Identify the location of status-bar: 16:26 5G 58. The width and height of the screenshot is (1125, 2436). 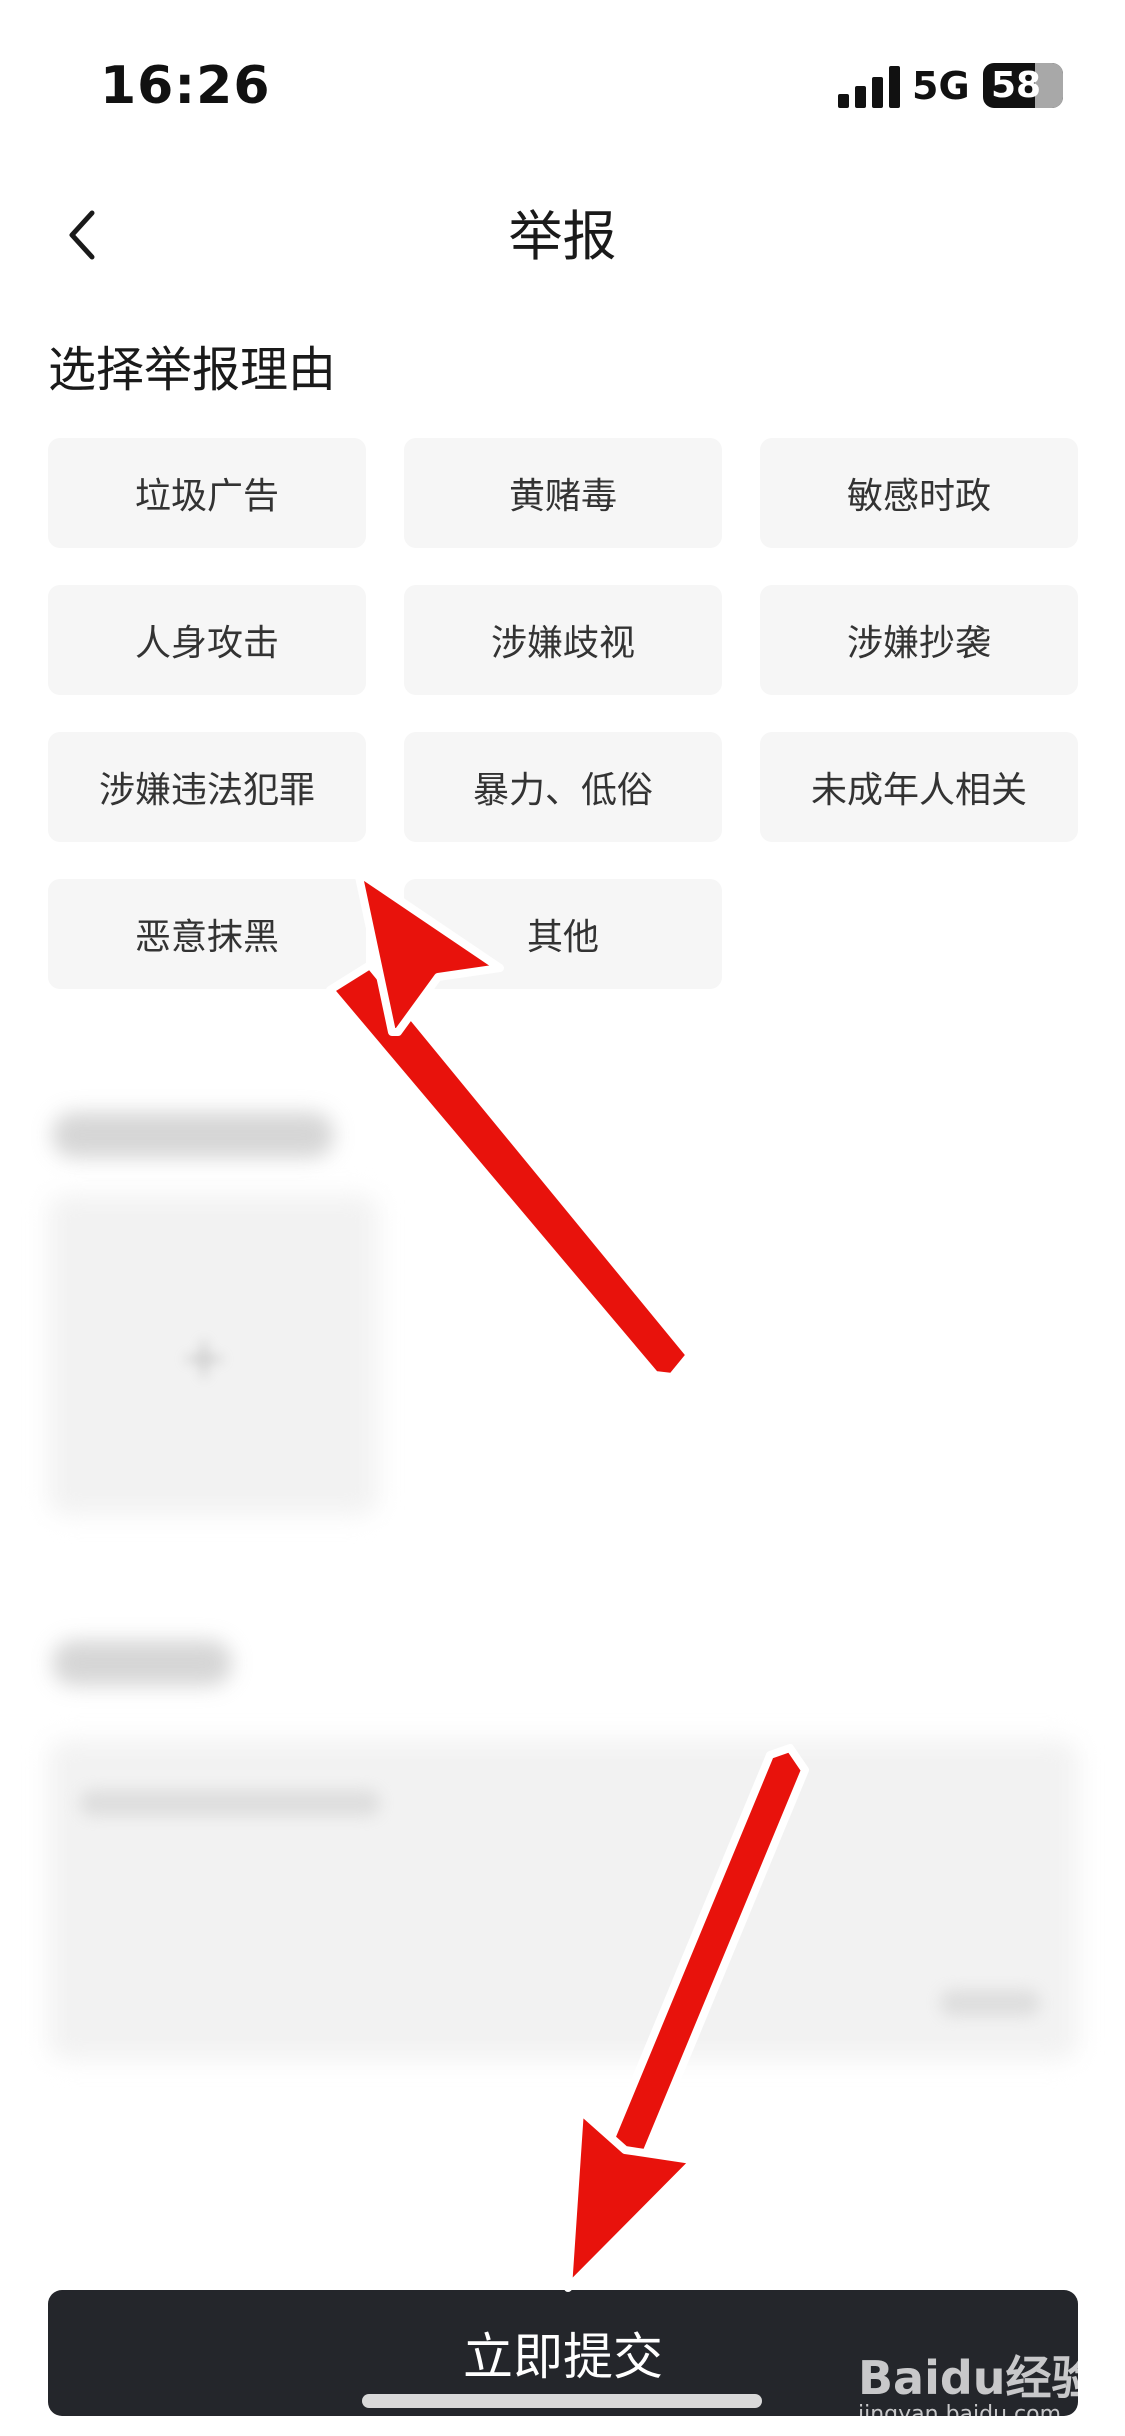
(562, 85).